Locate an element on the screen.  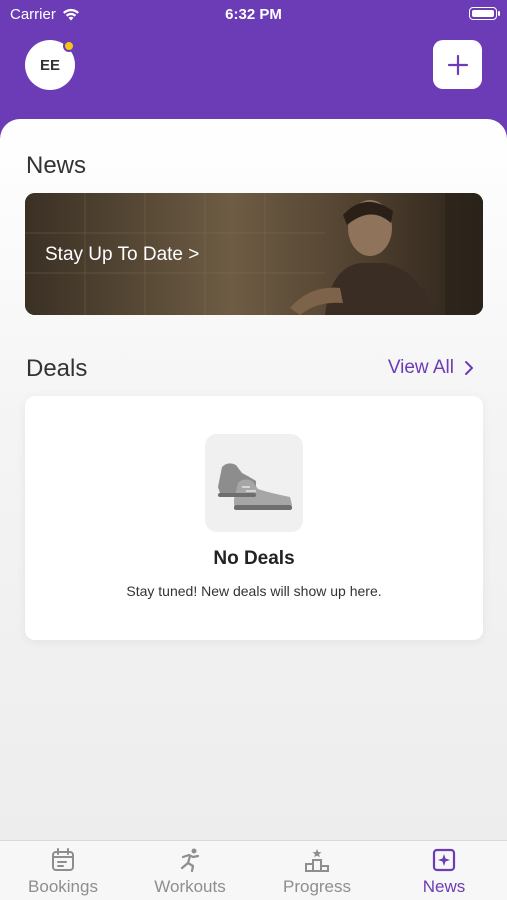
no-deals-subtitle: Stay tuned! New deals will show up here. is located at coordinates (254, 591).